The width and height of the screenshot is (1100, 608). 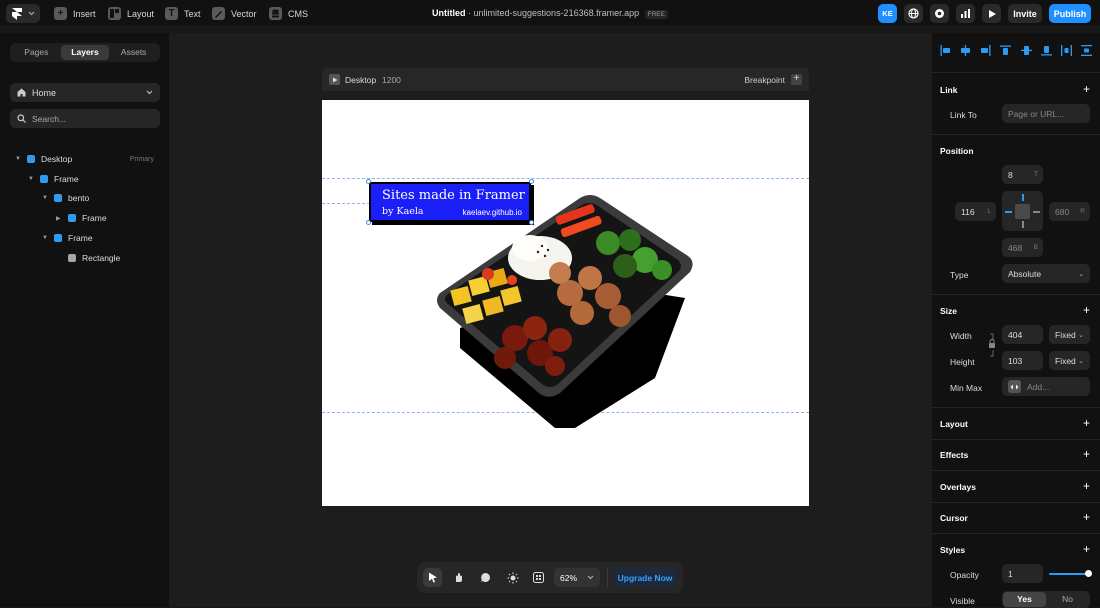 I want to click on settings-button, so click(x=939, y=13).